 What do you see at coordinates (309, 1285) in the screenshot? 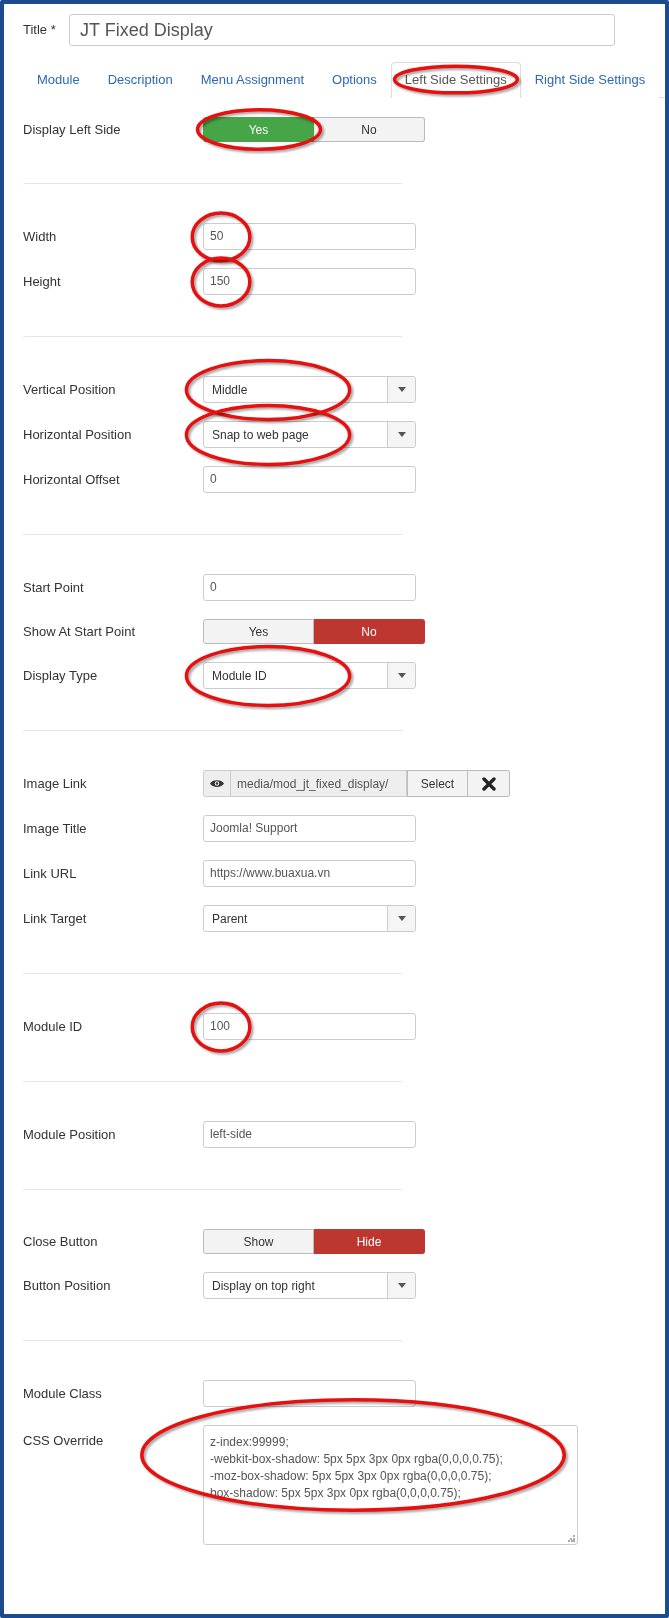
I see `select-field: Display on top right` at bounding box center [309, 1285].